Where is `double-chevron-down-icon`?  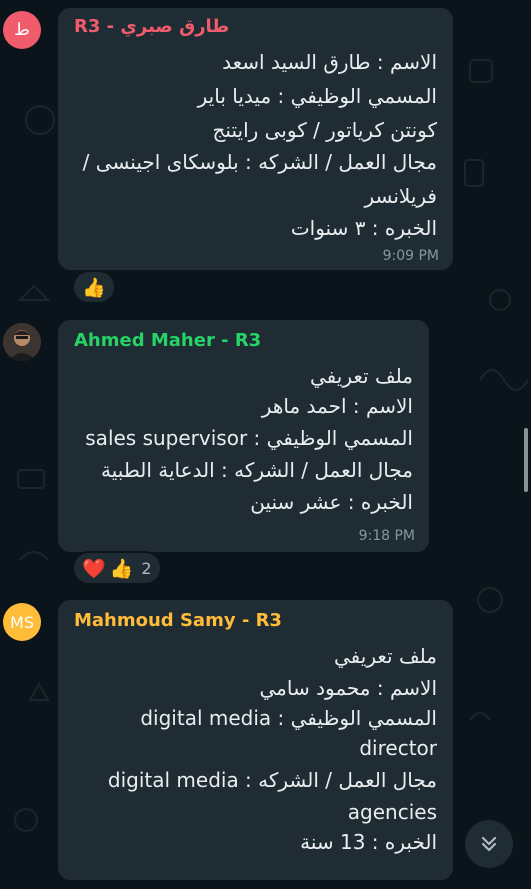
double-chevron-down-icon is located at coordinates (489, 844).